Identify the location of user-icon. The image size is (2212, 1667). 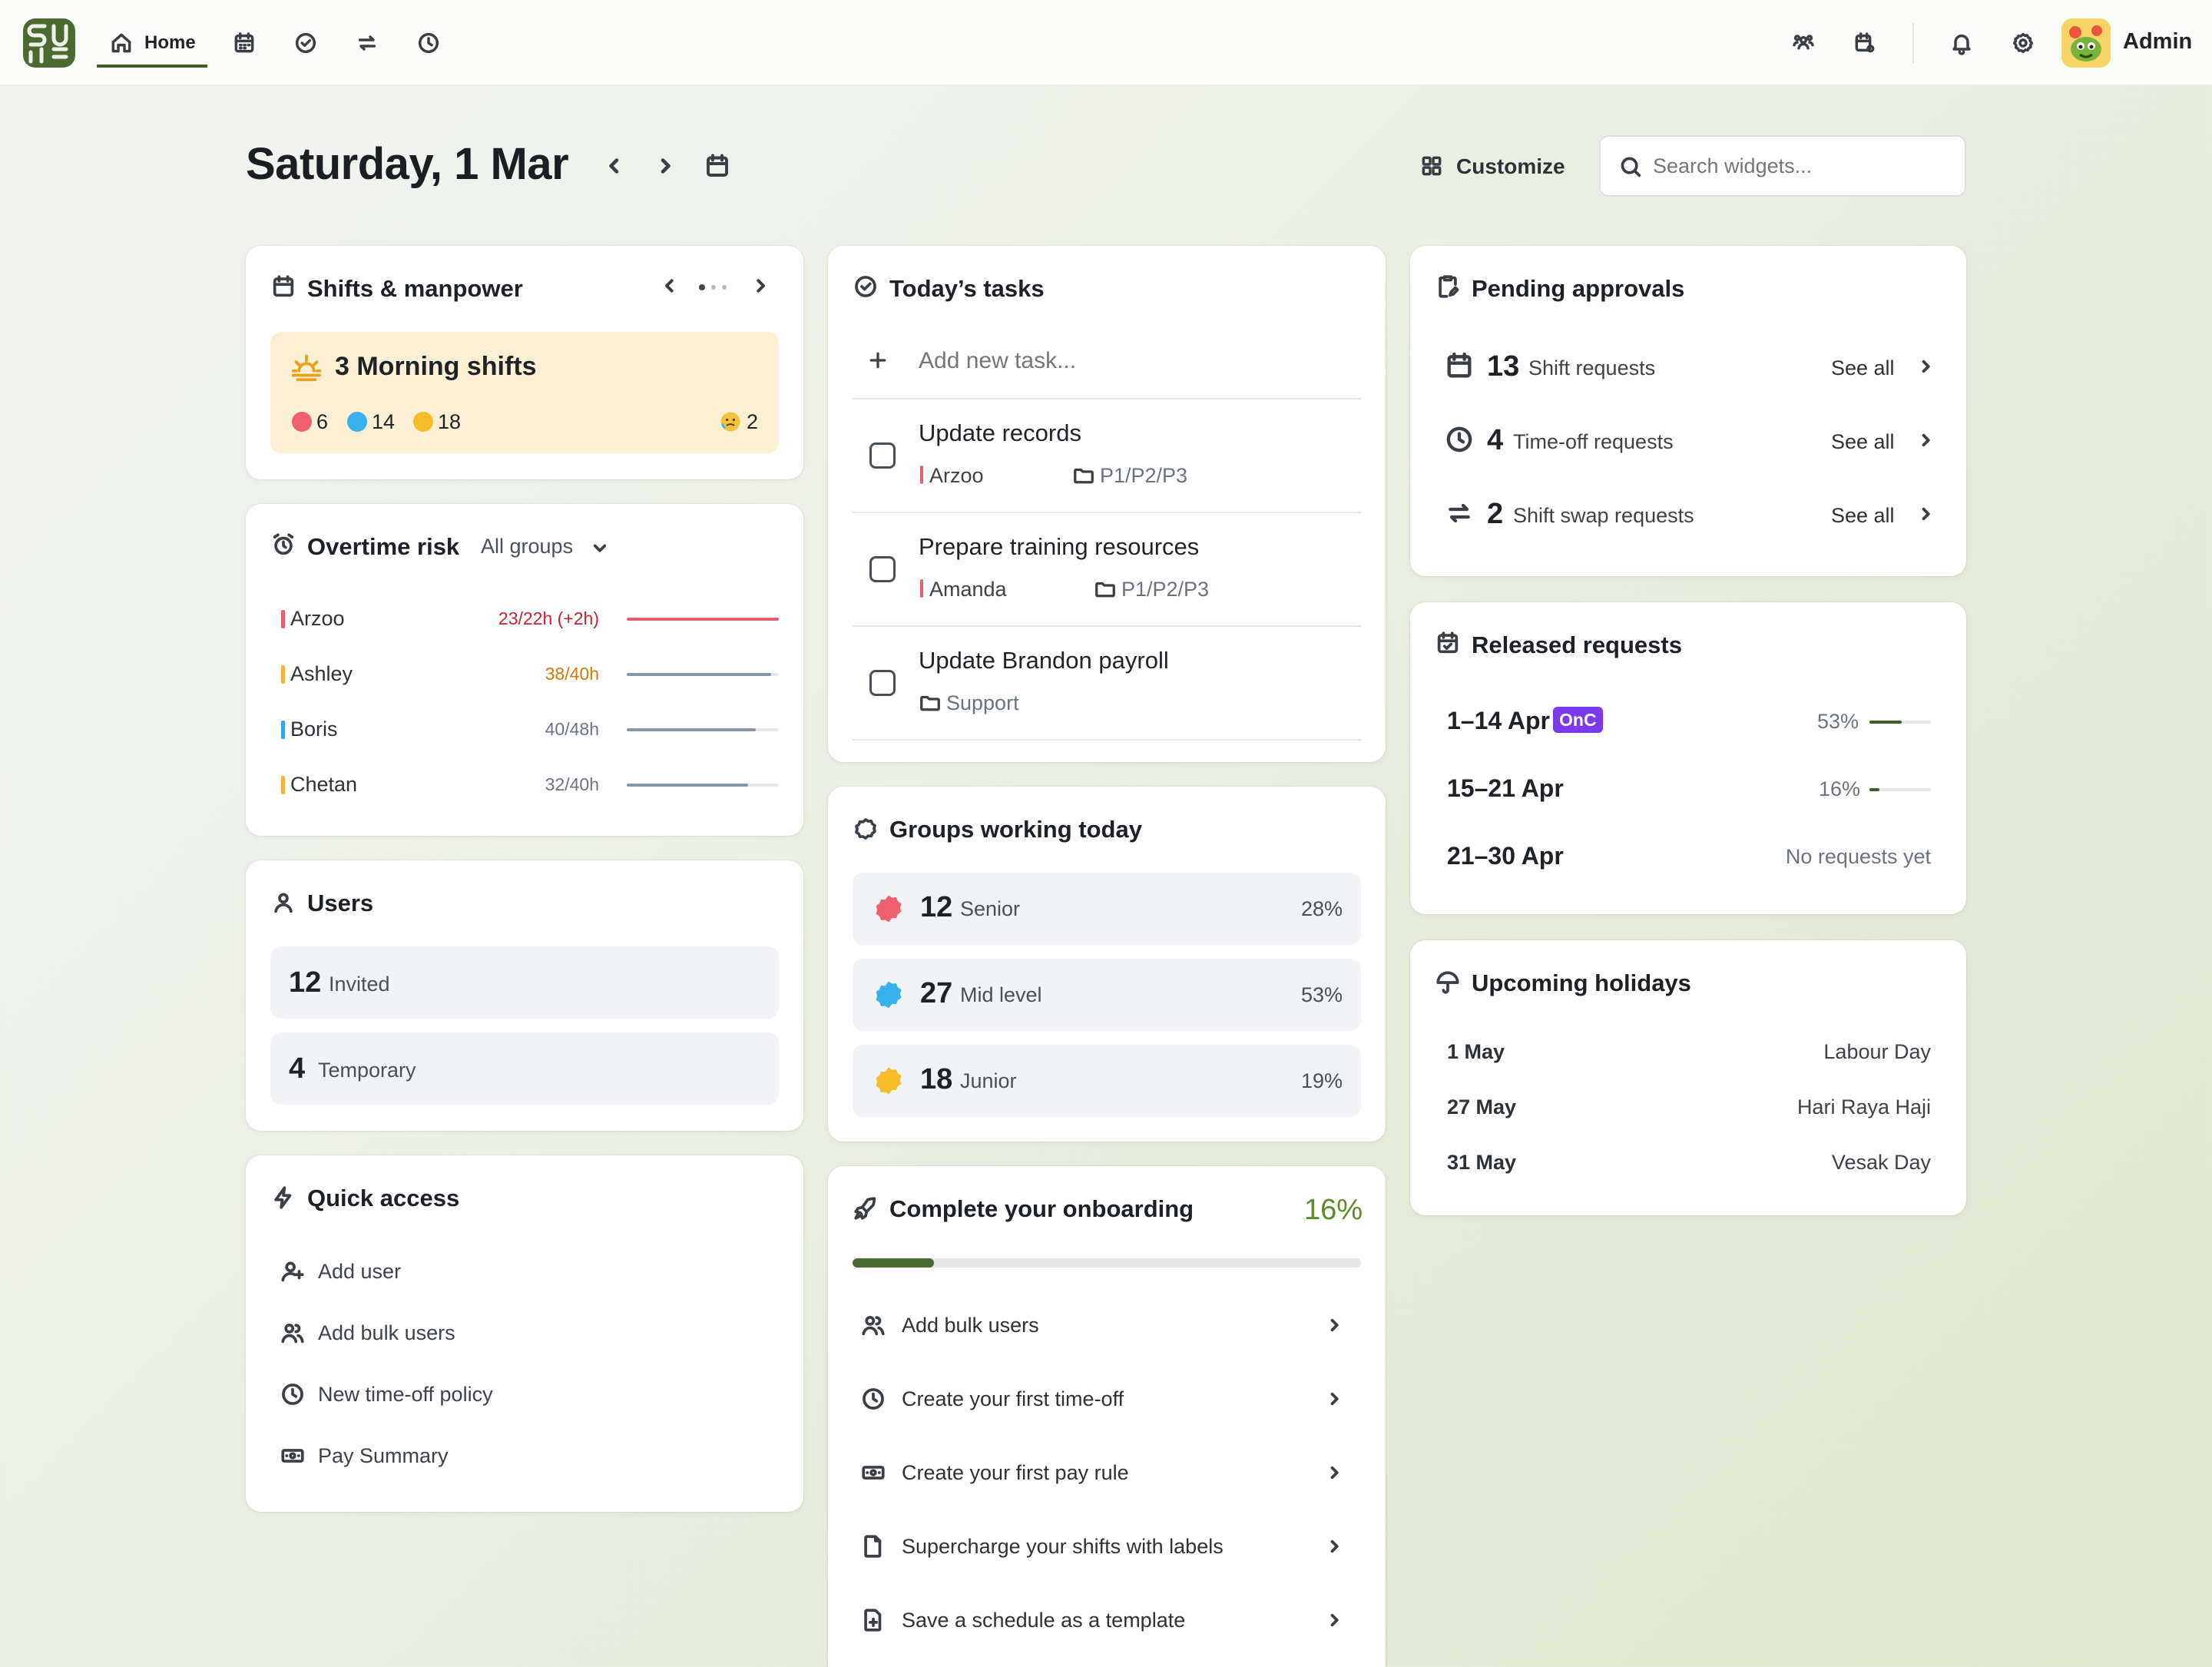
(284, 903).